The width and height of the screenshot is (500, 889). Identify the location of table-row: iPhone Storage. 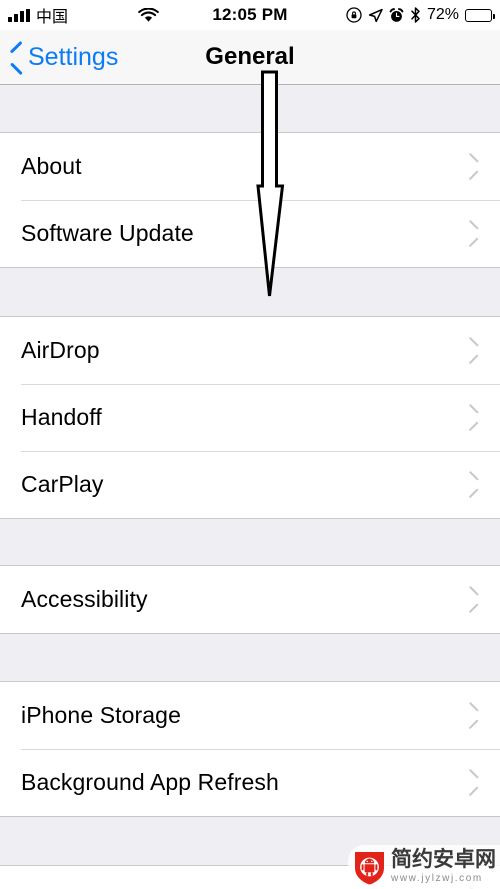
(250, 715).